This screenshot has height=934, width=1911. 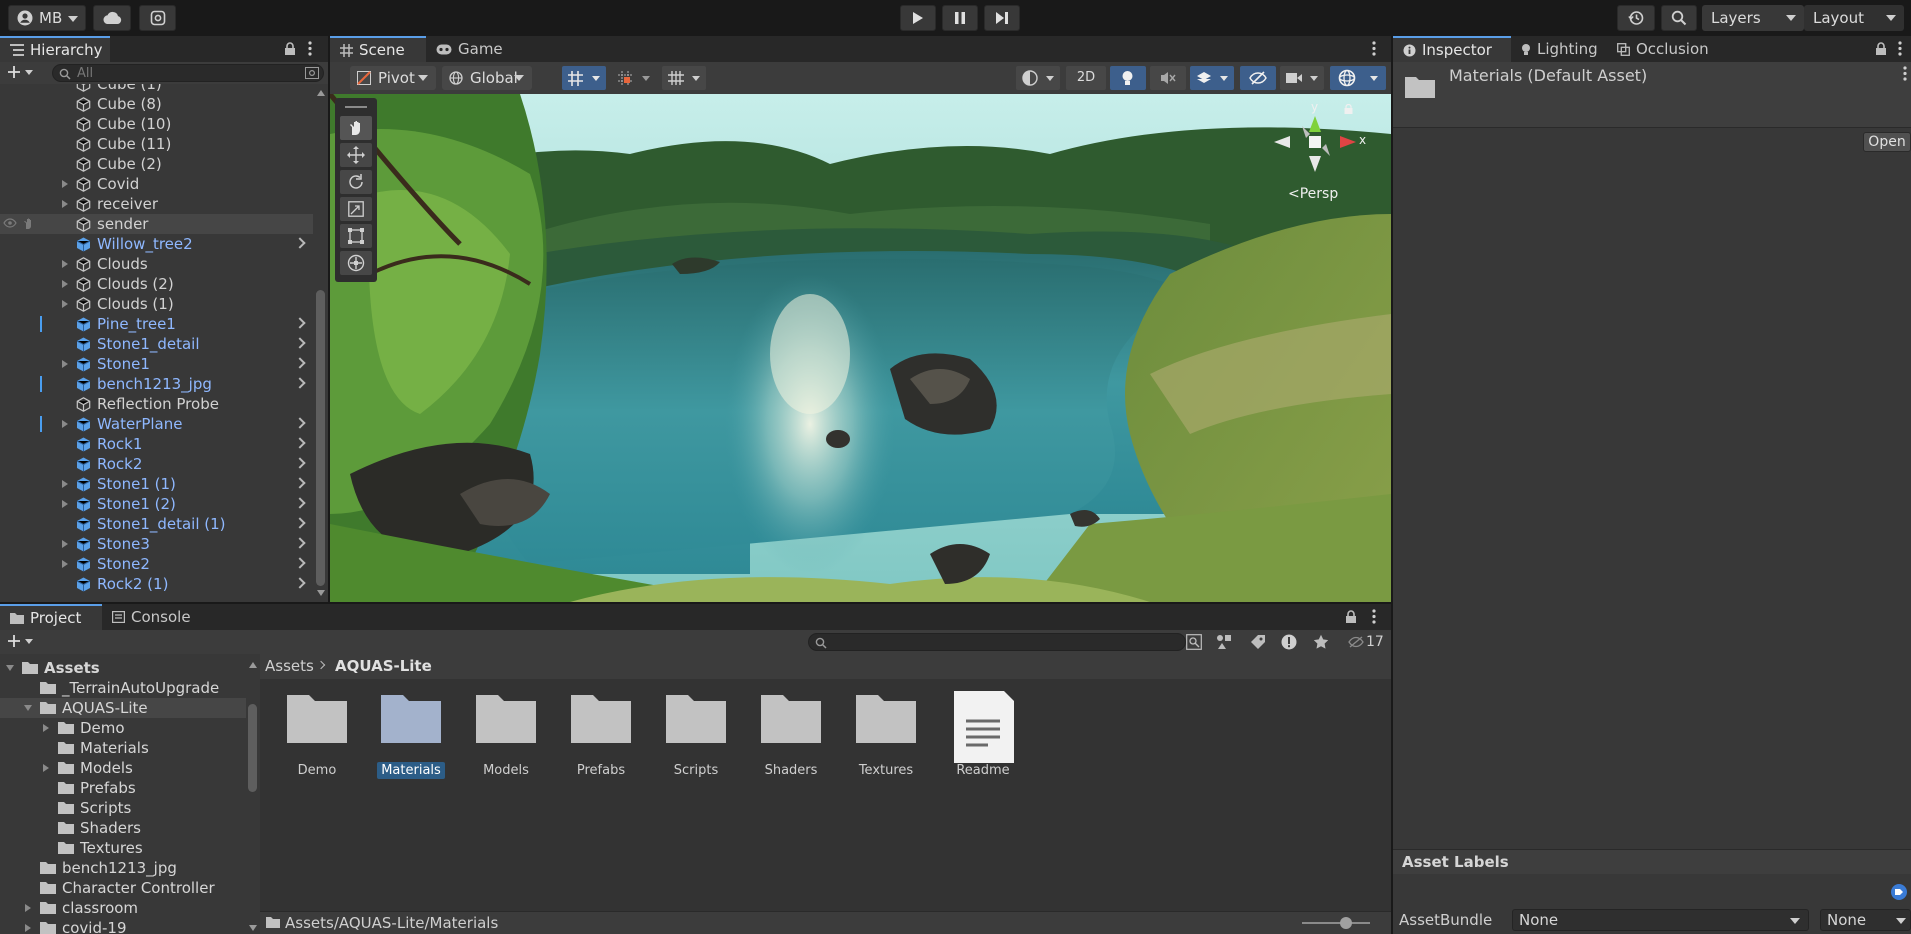 What do you see at coordinates (997, 642) in the screenshot?
I see `project-search-input` at bounding box center [997, 642].